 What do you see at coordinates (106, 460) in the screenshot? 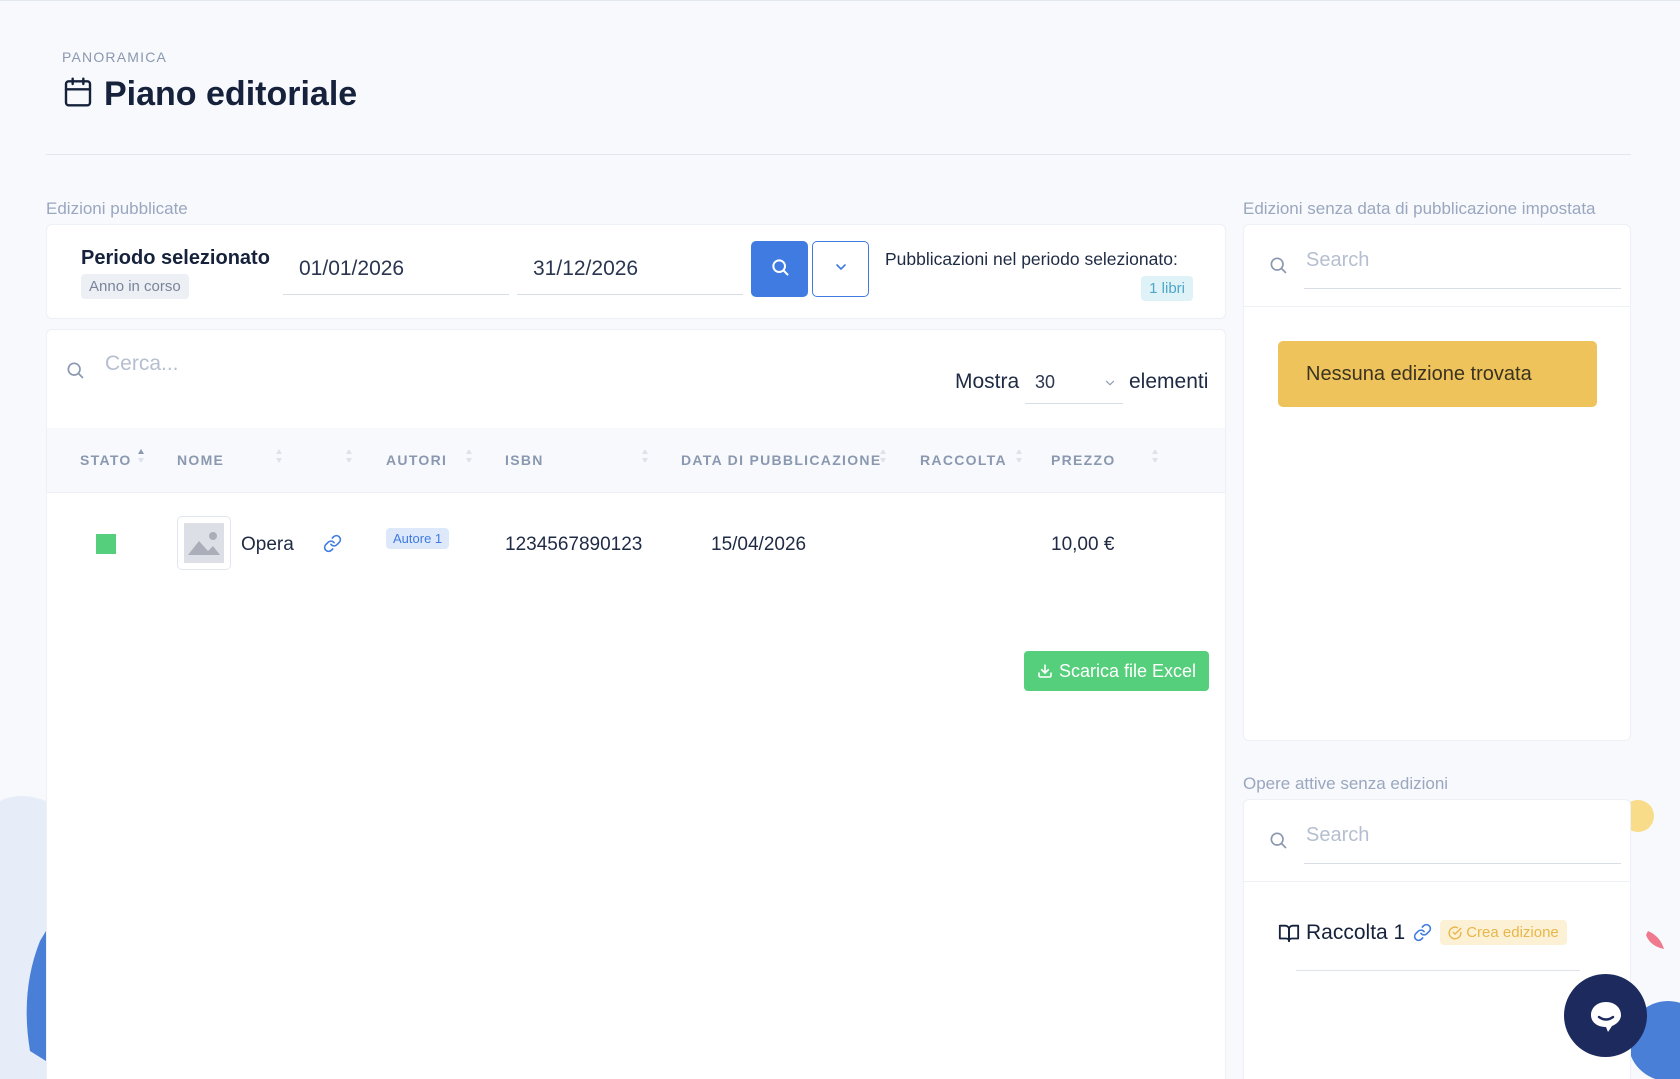
I see `column-header-status: STATO` at bounding box center [106, 460].